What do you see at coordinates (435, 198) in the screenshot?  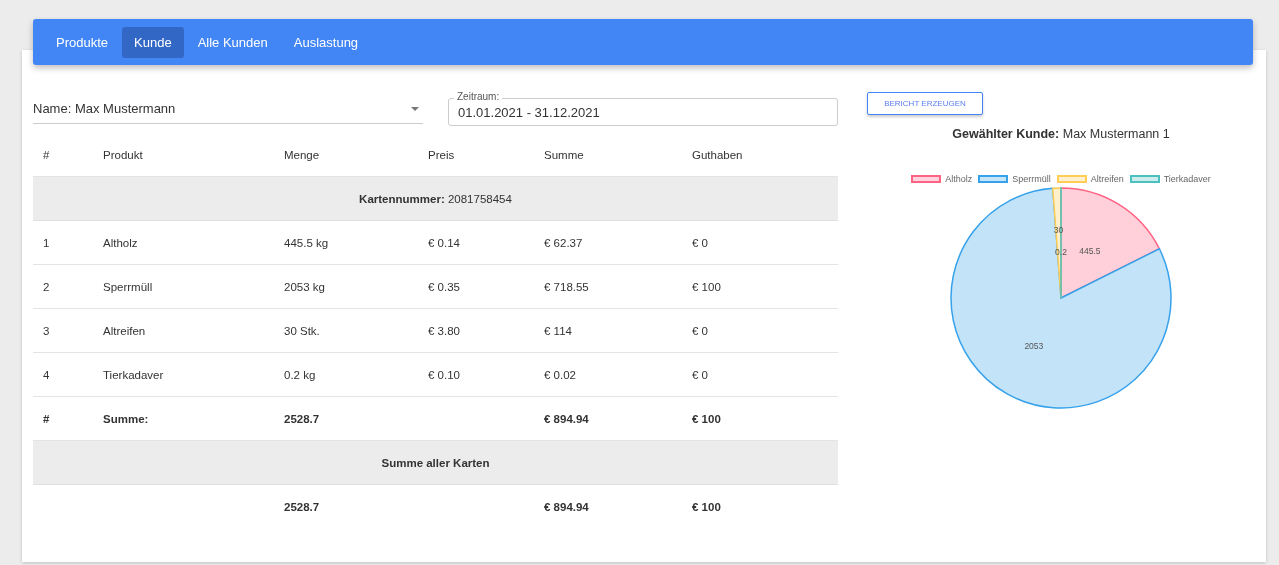 I see `group-header: Kartennummer: 2081758454` at bounding box center [435, 198].